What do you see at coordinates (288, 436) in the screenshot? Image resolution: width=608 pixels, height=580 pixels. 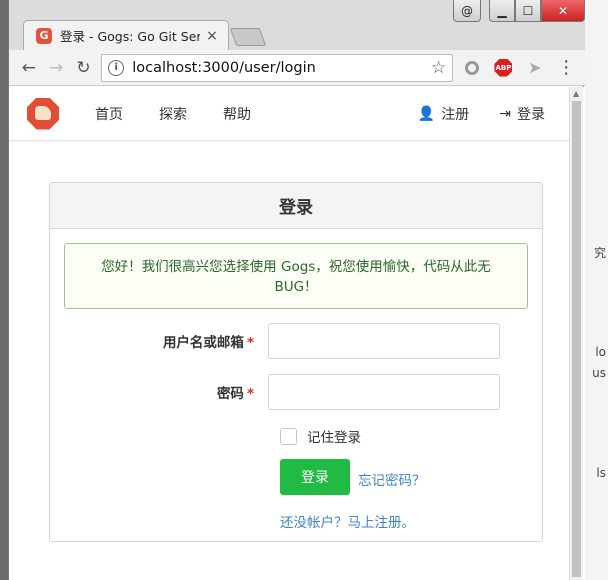 I see `checkbox-box` at bounding box center [288, 436].